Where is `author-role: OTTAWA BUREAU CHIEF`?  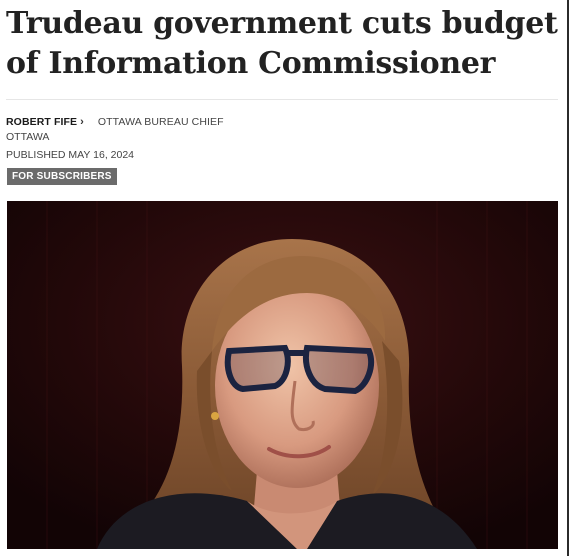 author-role: OTTAWA BUREAU CHIEF is located at coordinates (160, 122).